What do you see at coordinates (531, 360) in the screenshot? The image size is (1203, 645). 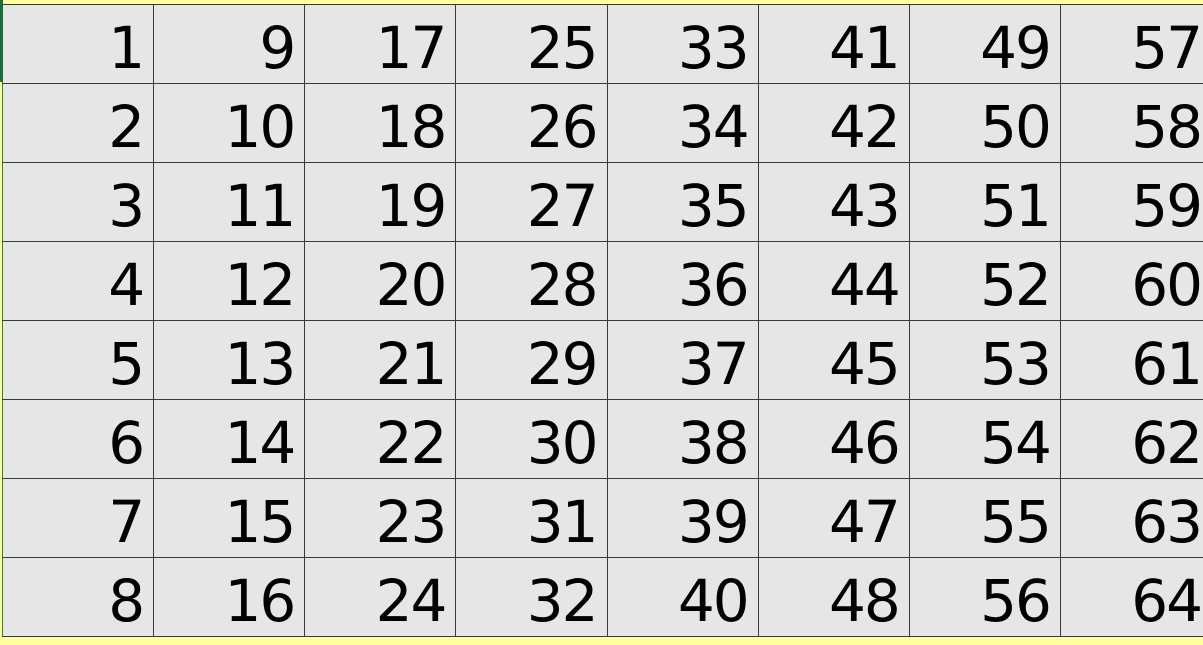 I see `grid-cell: 29` at bounding box center [531, 360].